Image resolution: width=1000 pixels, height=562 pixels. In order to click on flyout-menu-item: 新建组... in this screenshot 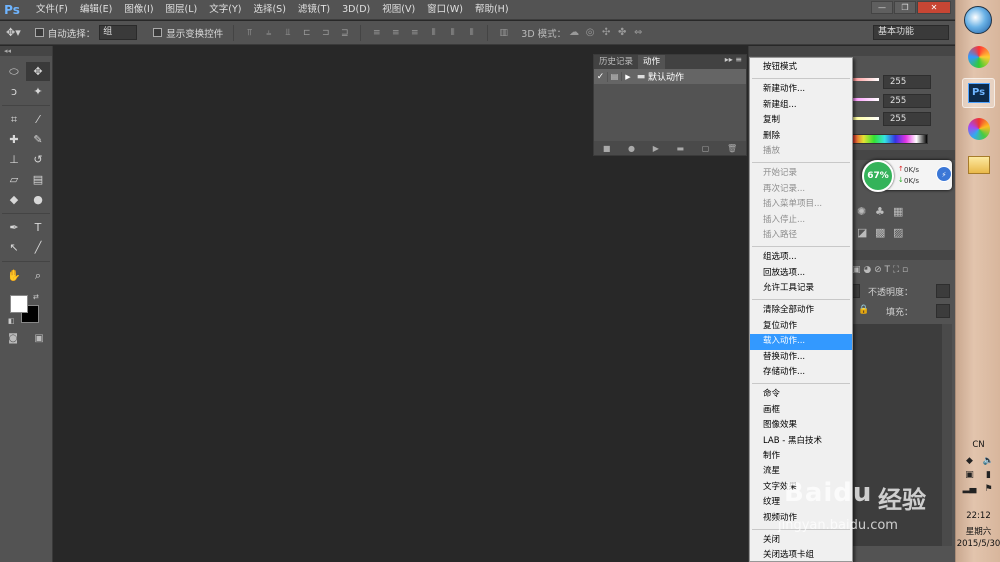, I will do `click(801, 105)`.